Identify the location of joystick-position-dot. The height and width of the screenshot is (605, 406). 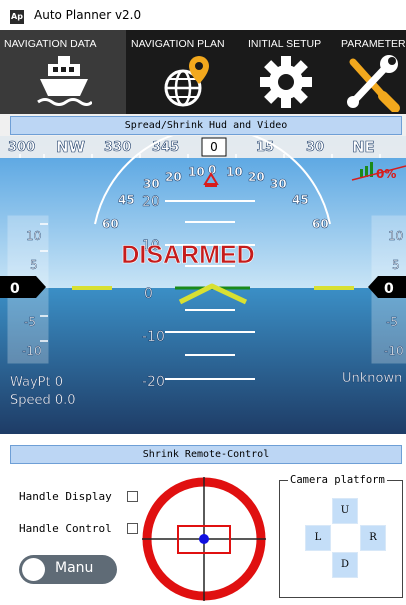
(204, 539).